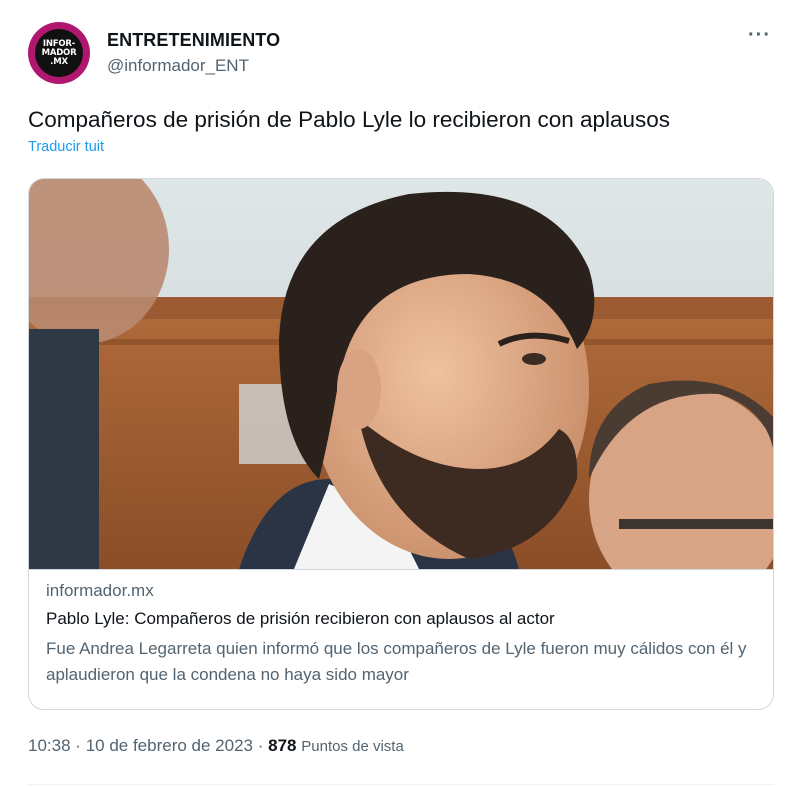 The image size is (800, 787). I want to click on avatar-logo: INFOR- MADOR .MX, so click(59, 53).